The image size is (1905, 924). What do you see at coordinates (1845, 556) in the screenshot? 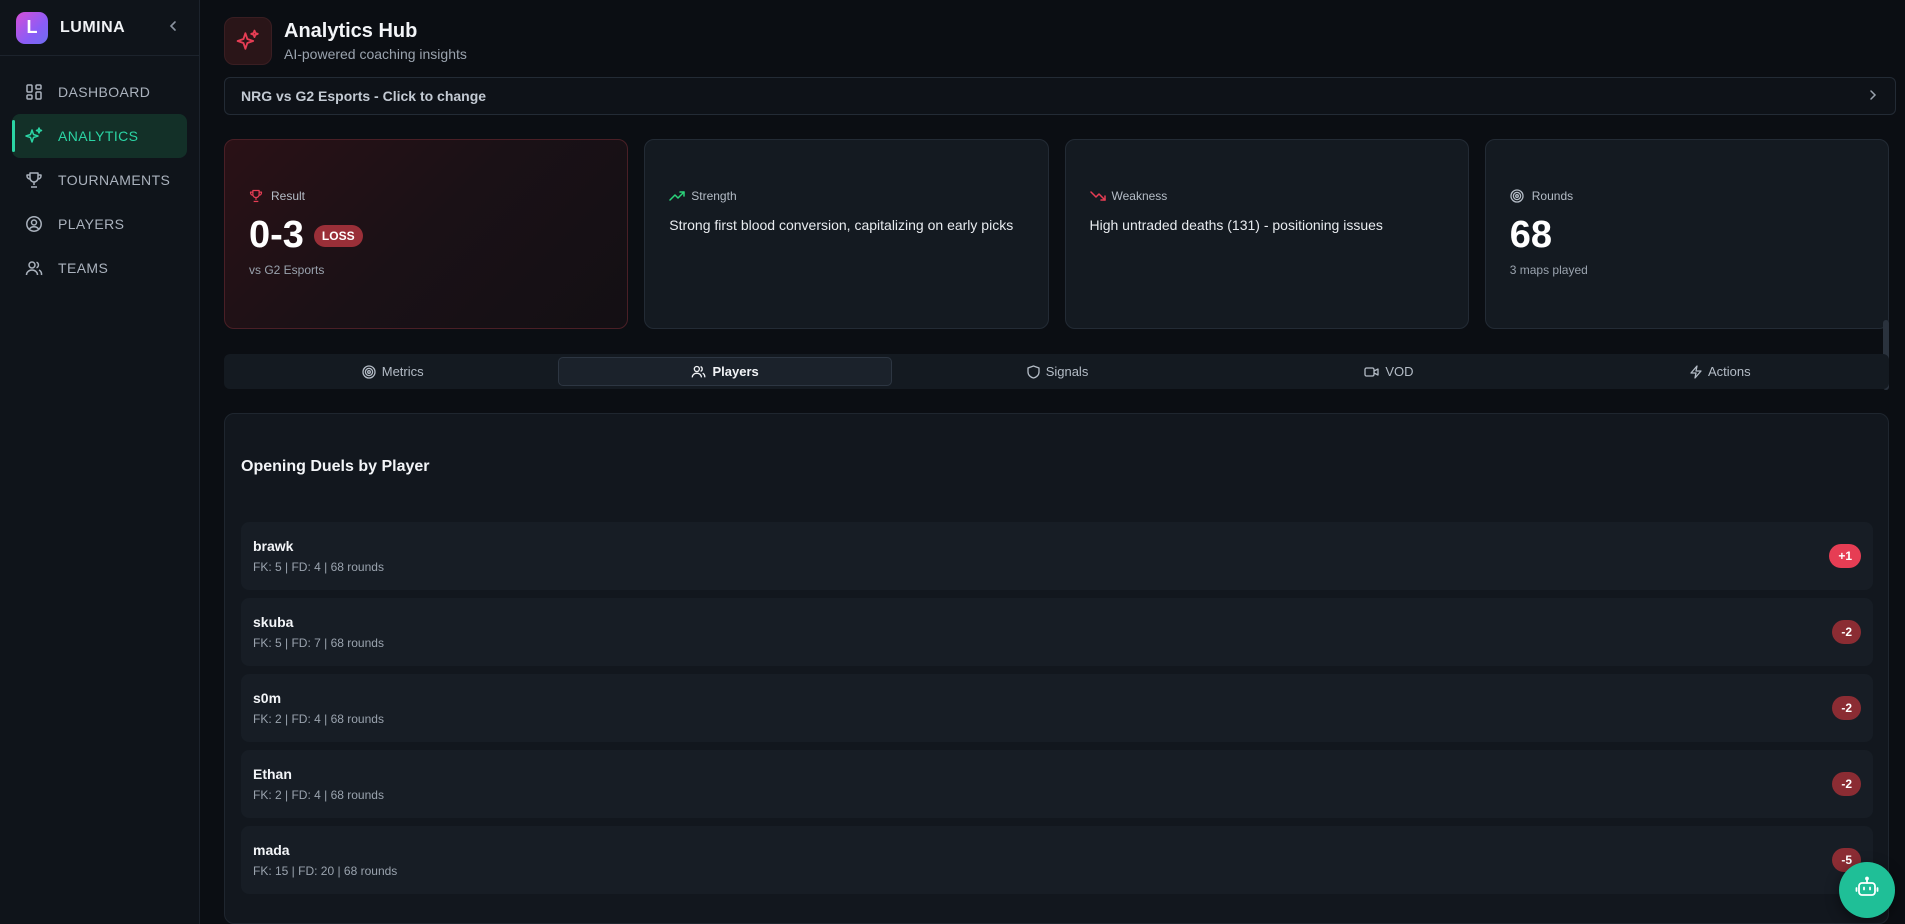
I see `duel-diff-badge: +1` at bounding box center [1845, 556].